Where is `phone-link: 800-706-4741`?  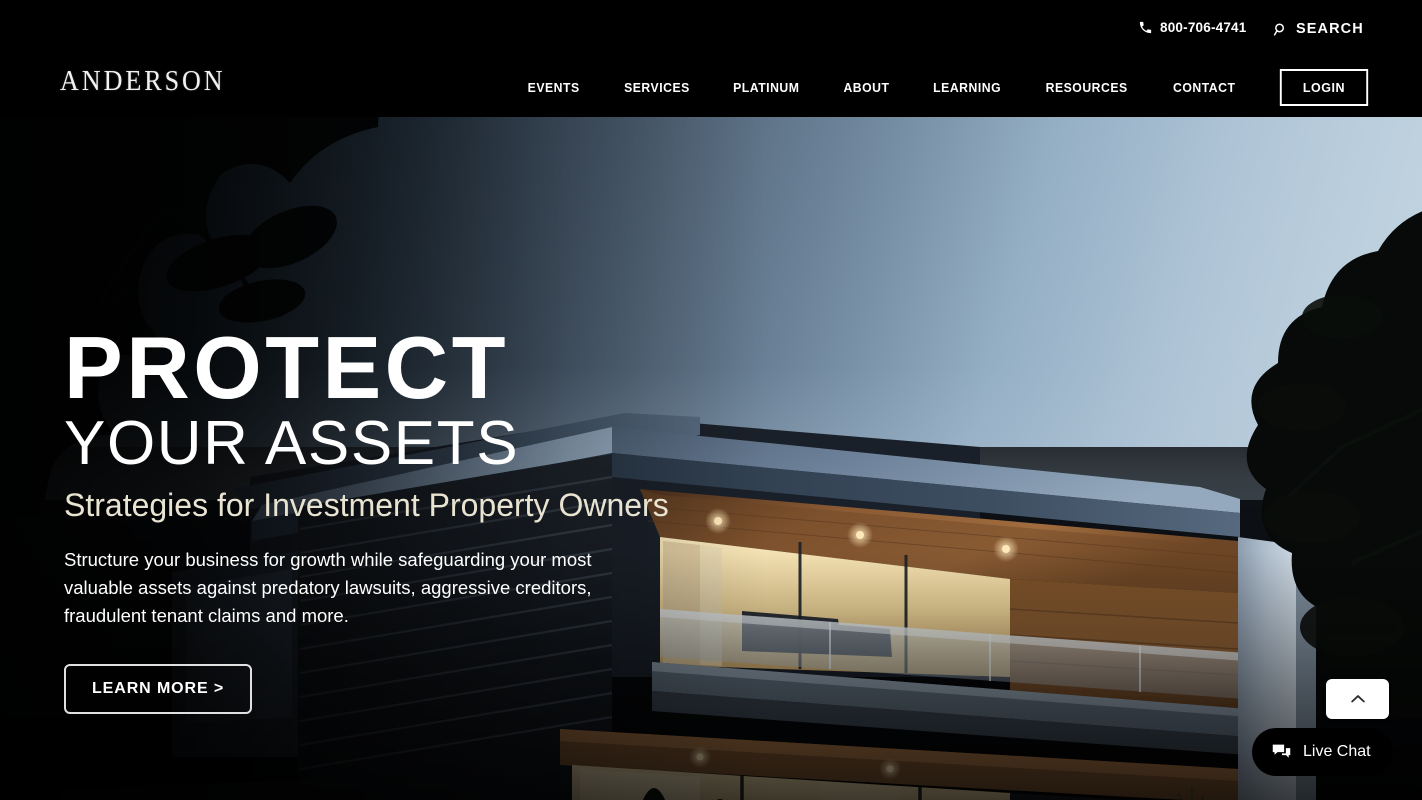 phone-link: 800-706-4741 is located at coordinates (1192, 27).